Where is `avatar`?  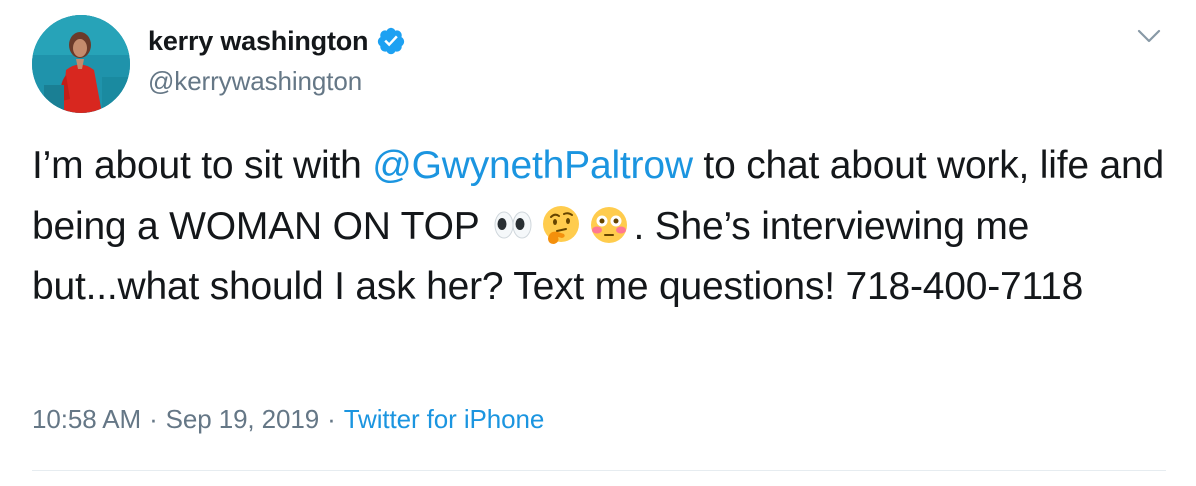 avatar is located at coordinates (81, 64).